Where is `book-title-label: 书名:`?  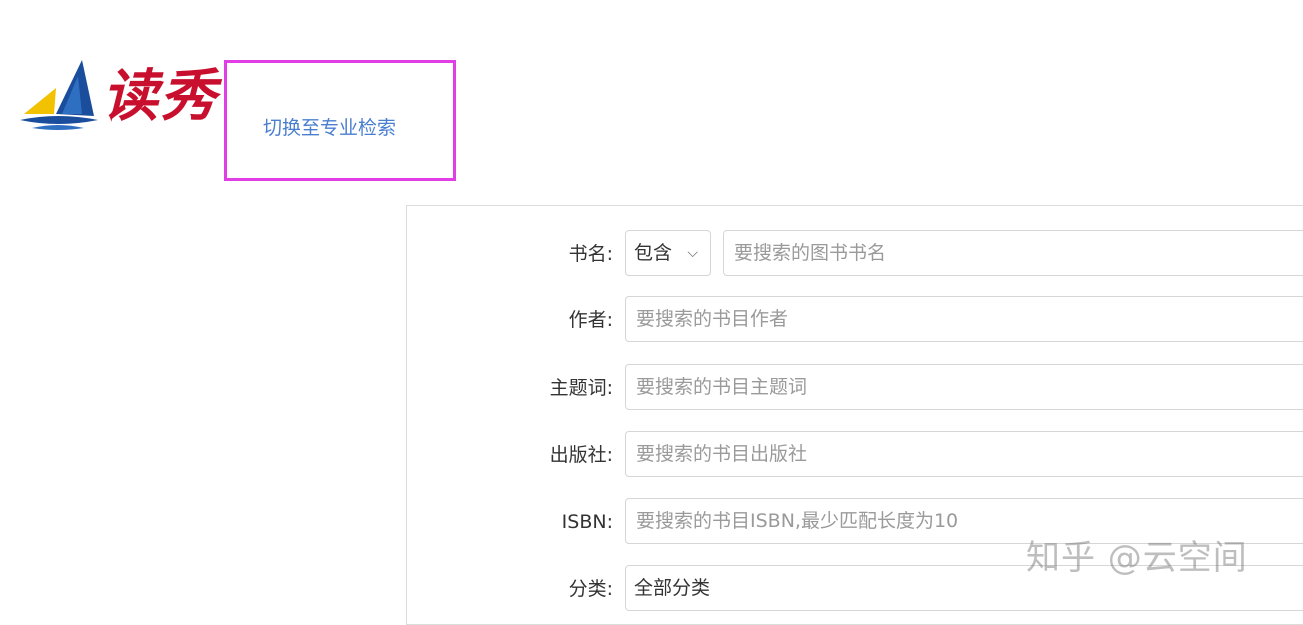
book-title-label: 书名: is located at coordinates (590, 254).